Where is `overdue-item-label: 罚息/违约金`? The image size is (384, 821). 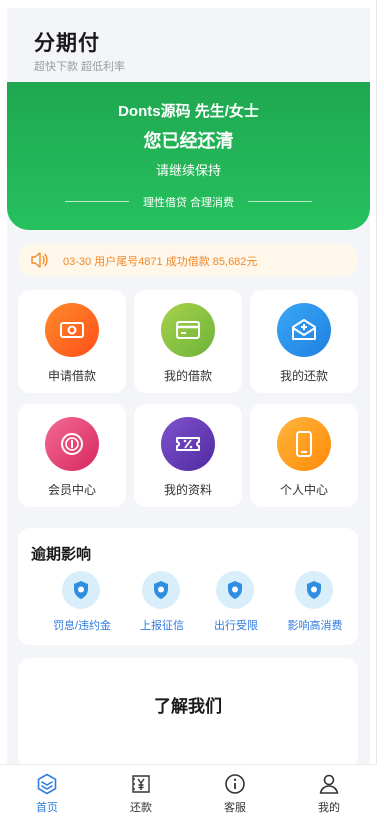 overdue-item-label: 罚息/违约金 is located at coordinates (82, 626).